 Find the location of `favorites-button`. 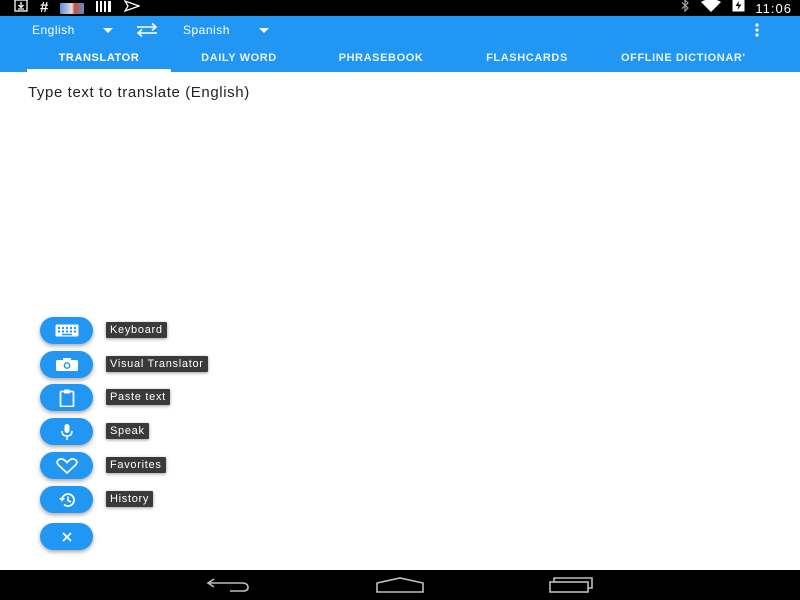

favorites-button is located at coordinates (66, 465).